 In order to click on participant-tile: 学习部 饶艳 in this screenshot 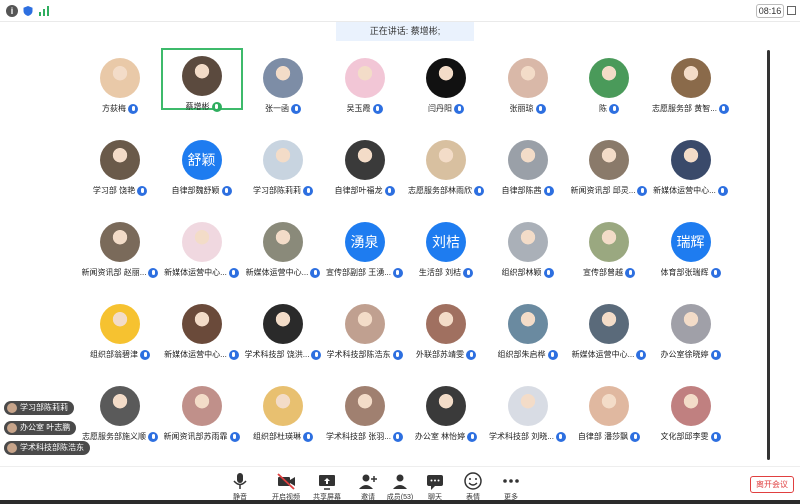, I will do `click(120, 164)`.